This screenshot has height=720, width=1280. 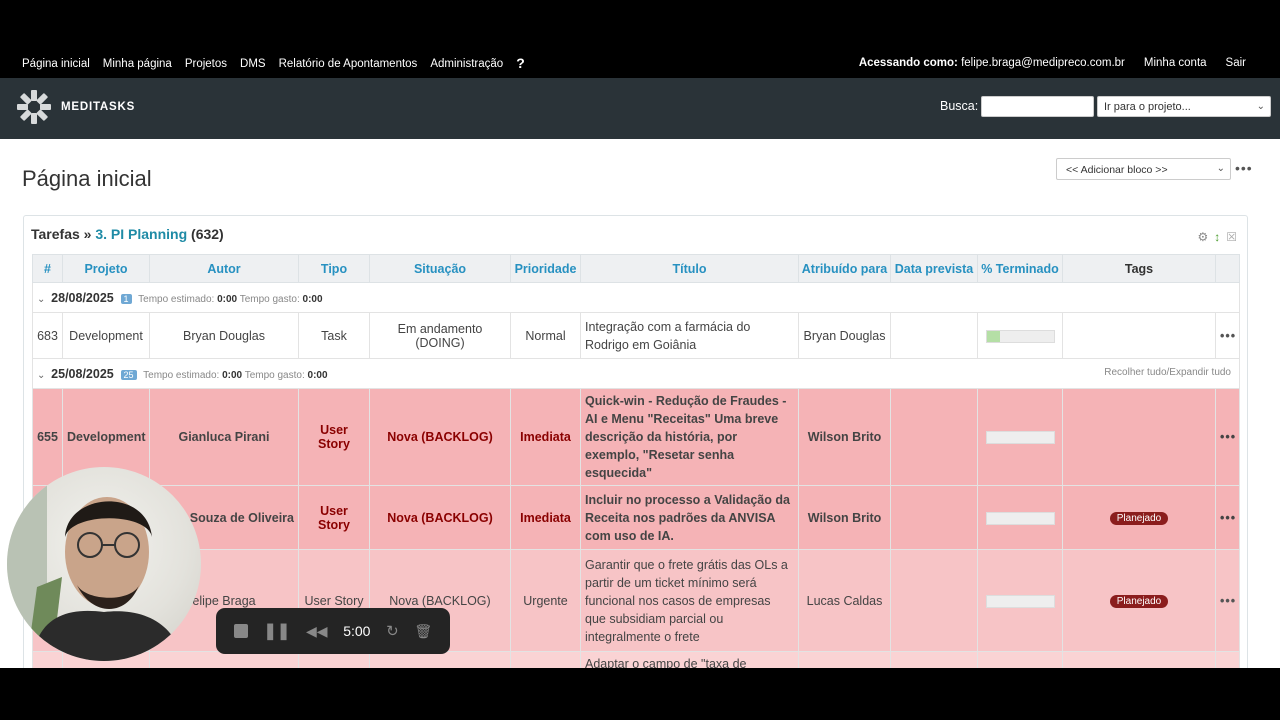 I want to click on close-icon: ☒, so click(x=1231, y=237).